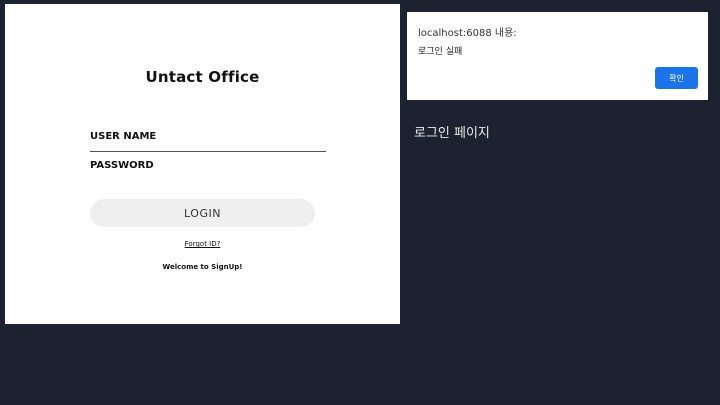 This screenshot has width=720, height=405. Describe the element at coordinates (202, 267) in the screenshot. I see `signup-welcome-text: Welcome to SignUp!` at that location.